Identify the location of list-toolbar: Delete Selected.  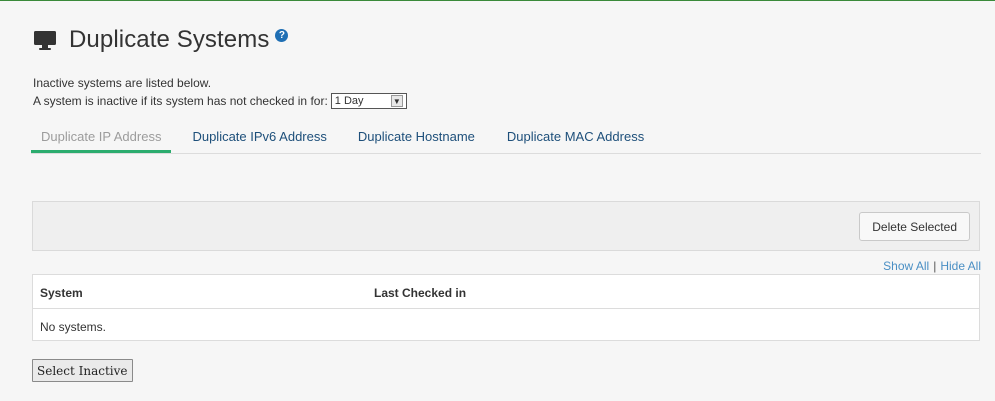
(506, 226).